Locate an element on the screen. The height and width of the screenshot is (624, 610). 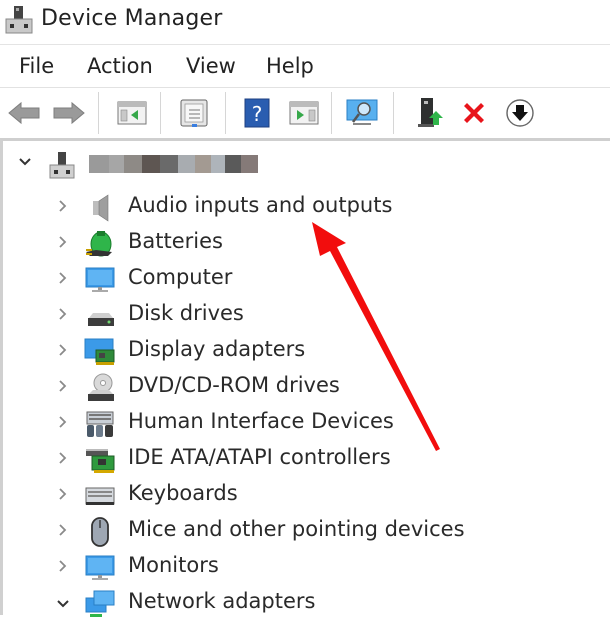
properties-icon is located at coordinates (194, 113).